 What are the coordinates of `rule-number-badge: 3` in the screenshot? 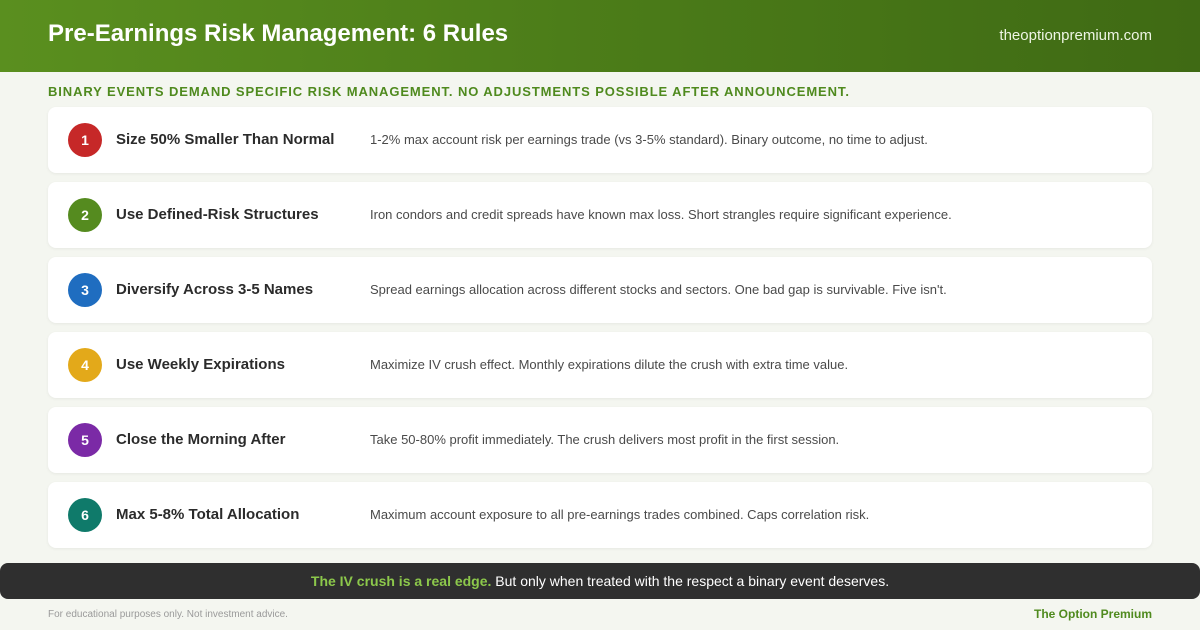 It's located at (85, 290).